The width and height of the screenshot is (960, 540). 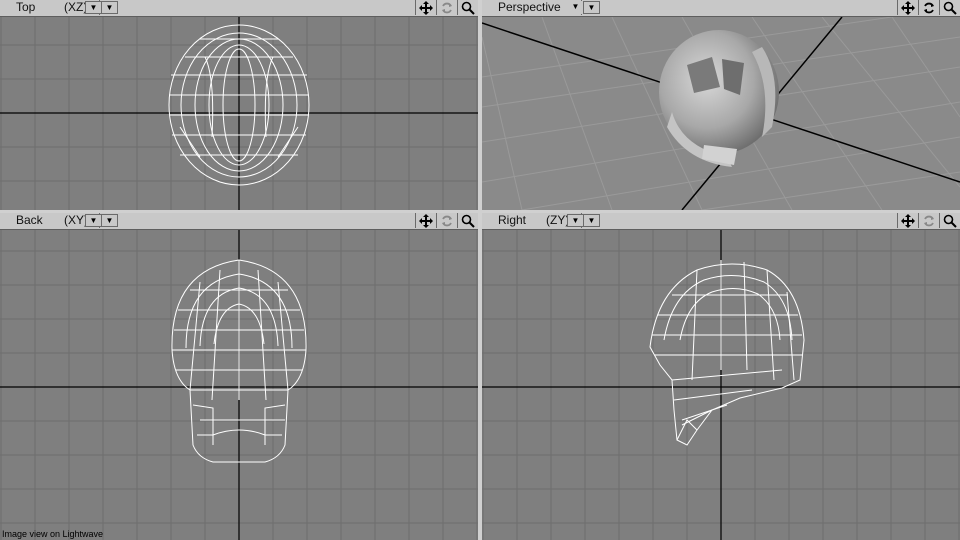 I want to click on helmet-wireframe-back, so click(x=239, y=361).